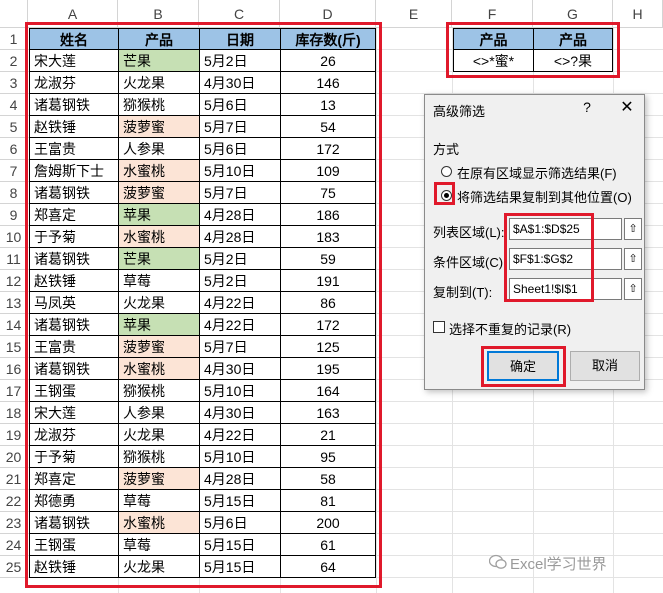 The width and height of the screenshot is (663, 593). What do you see at coordinates (14, 281) in the screenshot?
I see `row-header: 12` at bounding box center [14, 281].